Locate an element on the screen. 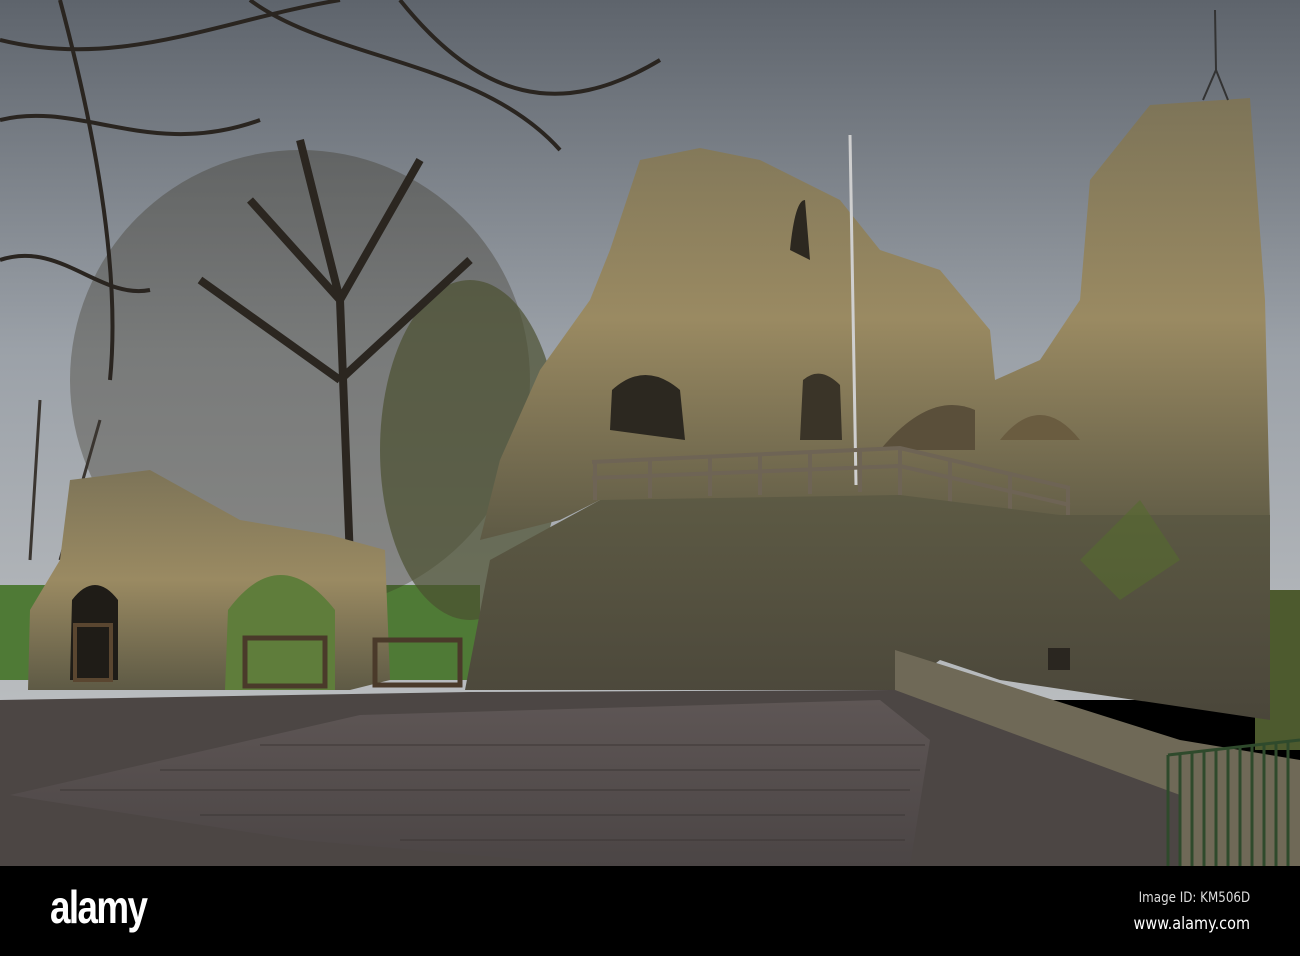 The image size is (1300, 956). watermark-bar: alamy Image ID: KM506D www.alamy.com is located at coordinates (650, 911).